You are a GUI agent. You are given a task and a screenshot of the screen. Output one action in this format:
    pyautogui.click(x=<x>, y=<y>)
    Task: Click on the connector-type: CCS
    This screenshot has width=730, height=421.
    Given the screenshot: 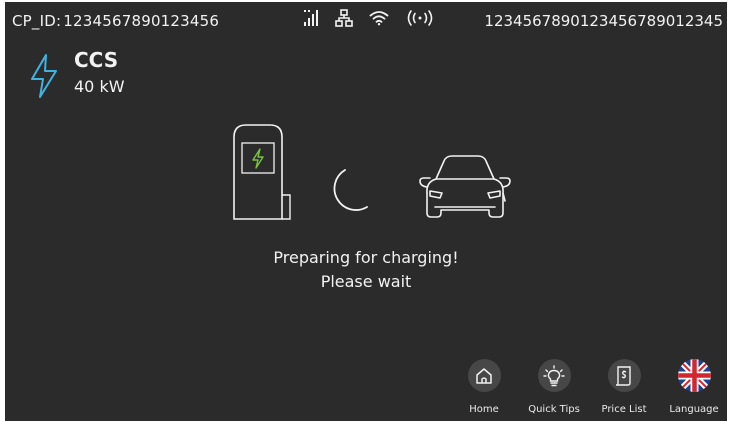 What is the action you would take?
    pyautogui.click(x=96, y=60)
    